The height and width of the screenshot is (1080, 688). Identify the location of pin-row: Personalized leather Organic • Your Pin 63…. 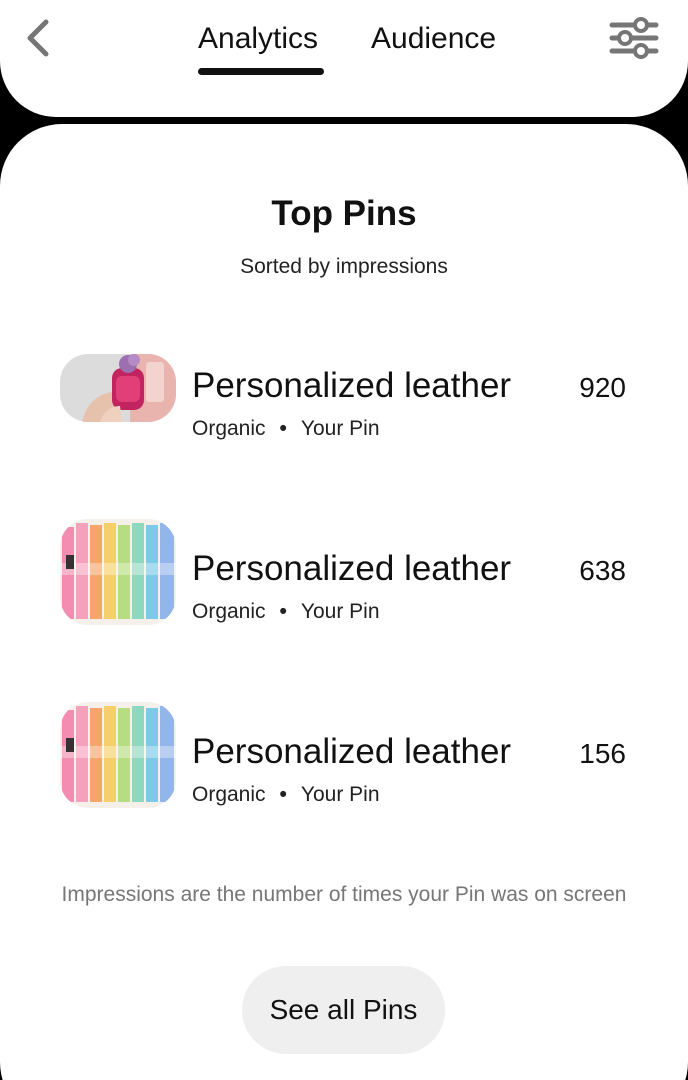
(344, 574).